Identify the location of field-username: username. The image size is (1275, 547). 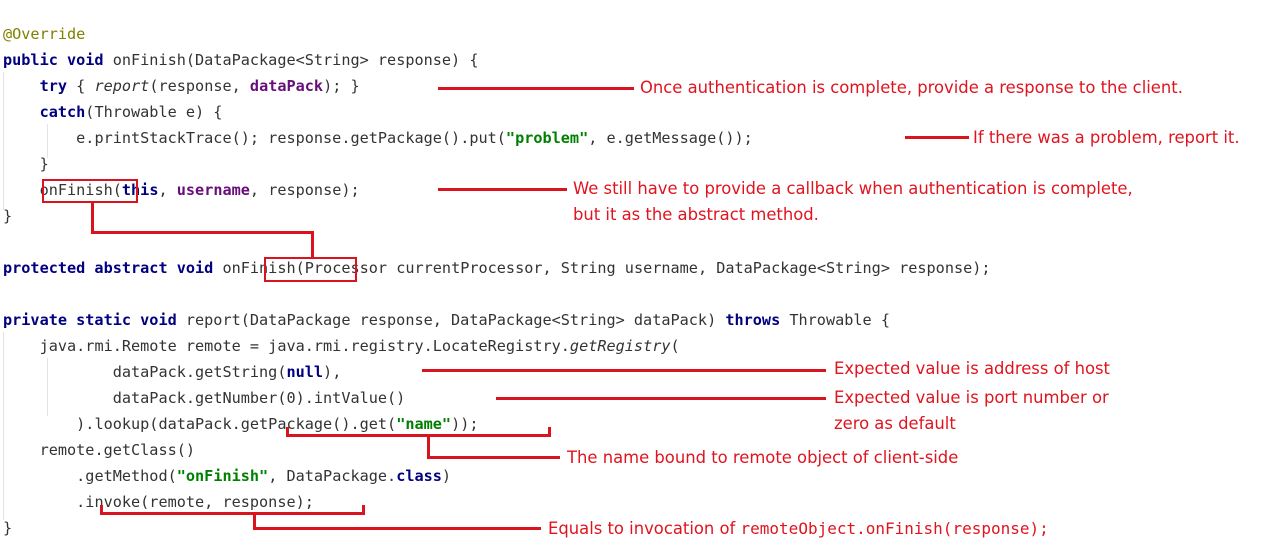
(213, 190).